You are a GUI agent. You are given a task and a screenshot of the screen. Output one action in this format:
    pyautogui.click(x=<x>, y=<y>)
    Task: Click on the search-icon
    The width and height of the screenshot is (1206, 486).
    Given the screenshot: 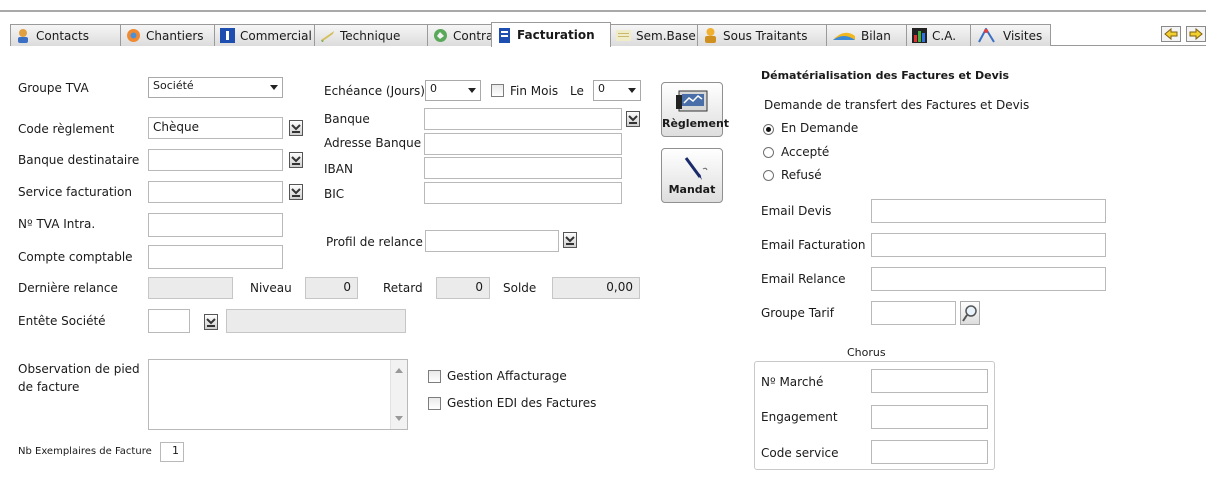 What is the action you would take?
    pyautogui.click(x=969, y=313)
    